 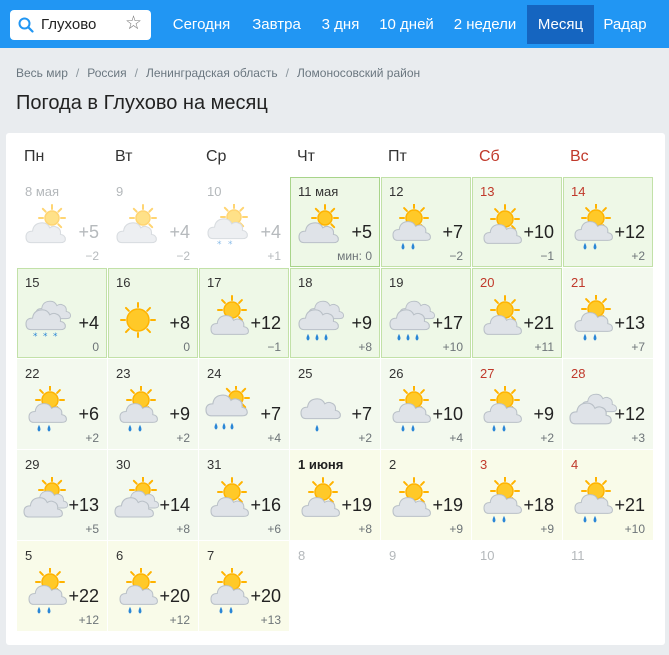 What do you see at coordinates (517, 495) in the screenshot?
I see `day-cell: 3 +18 +9` at bounding box center [517, 495].